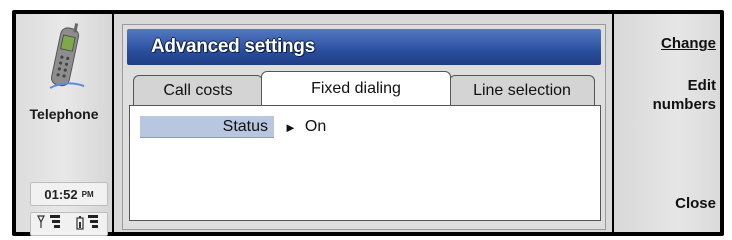  I want to click on battery-level-icon, so click(88, 224).